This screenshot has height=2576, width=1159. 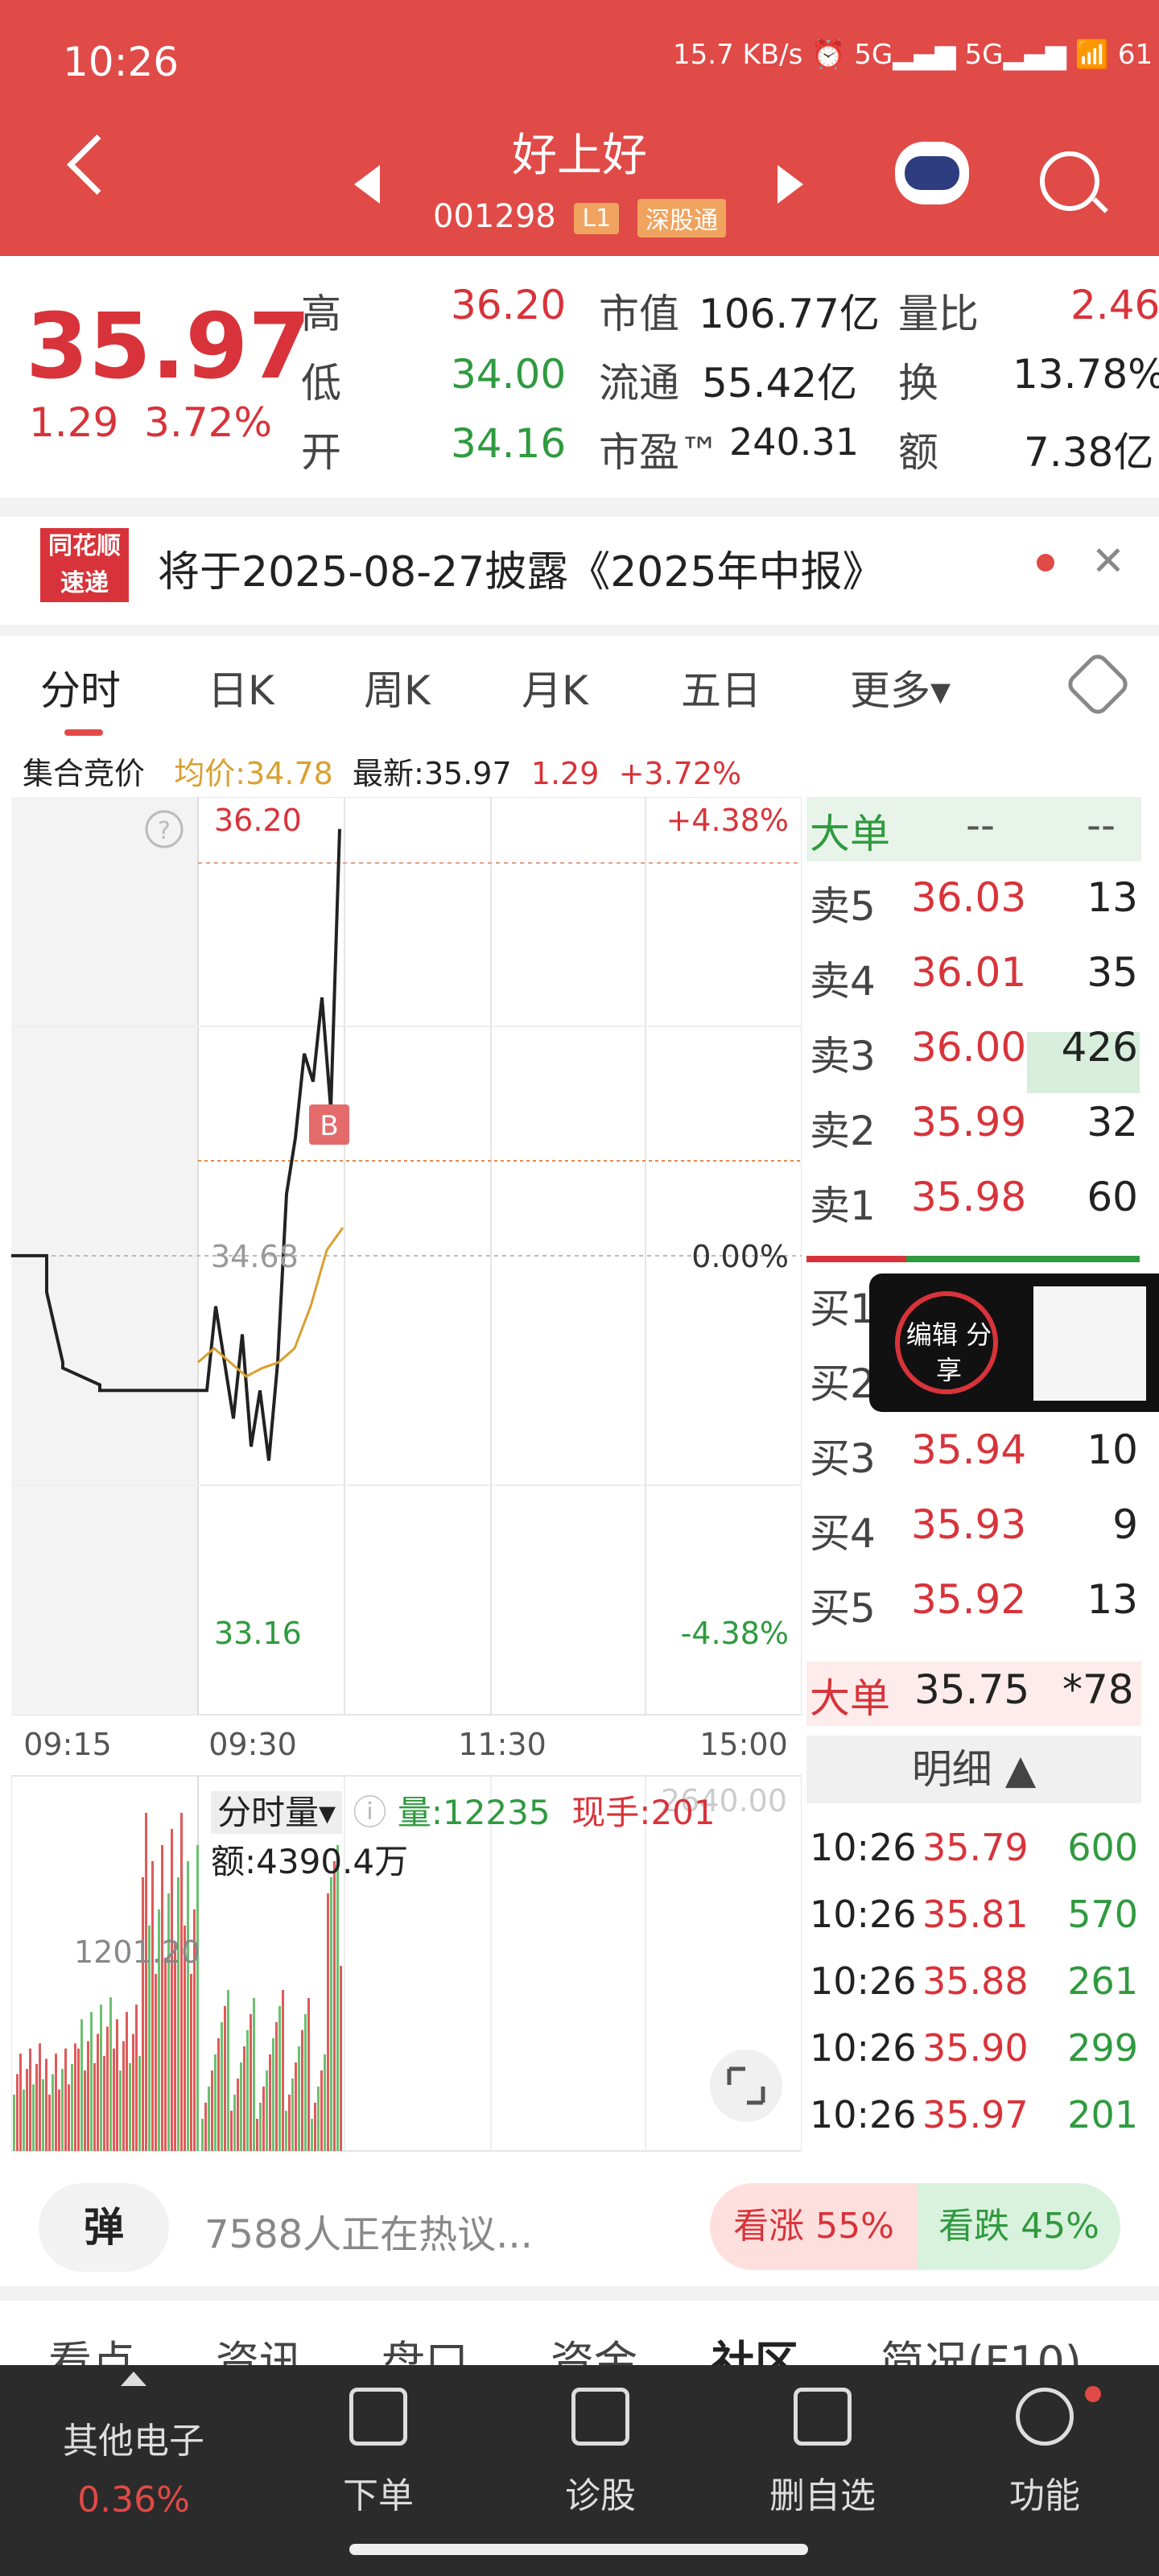 What do you see at coordinates (578, 2549) in the screenshot?
I see `home-indicator` at bounding box center [578, 2549].